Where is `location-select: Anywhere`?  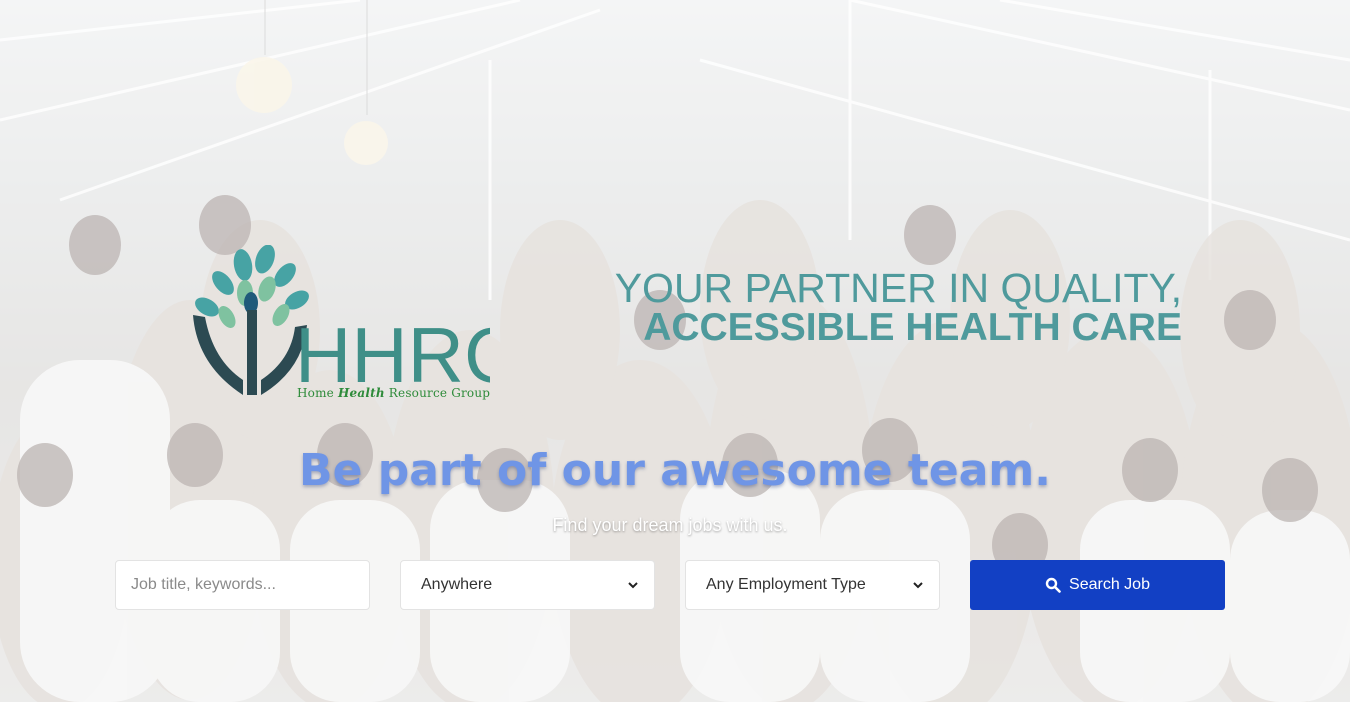 location-select: Anywhere is located at coordinates (527, 585).